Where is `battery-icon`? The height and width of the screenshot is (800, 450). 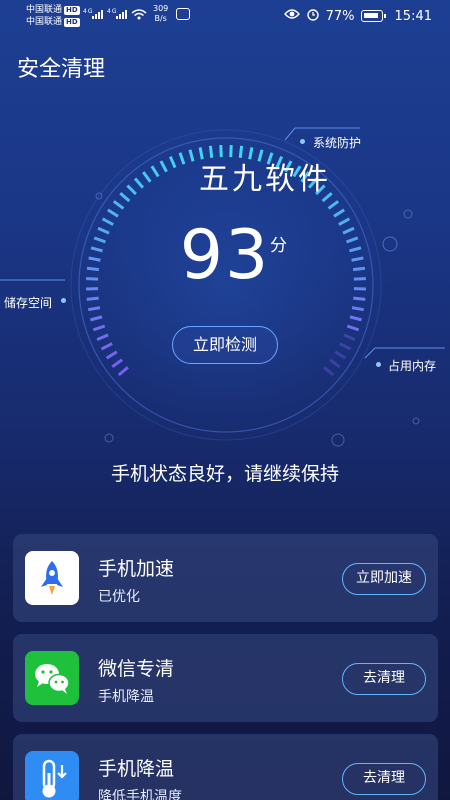
battery-icon is located at coordinates (373, 16).